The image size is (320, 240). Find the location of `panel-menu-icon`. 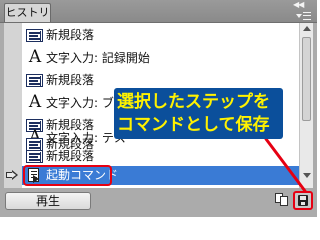

panel-menu-icon is located at coordinates (304, 16).